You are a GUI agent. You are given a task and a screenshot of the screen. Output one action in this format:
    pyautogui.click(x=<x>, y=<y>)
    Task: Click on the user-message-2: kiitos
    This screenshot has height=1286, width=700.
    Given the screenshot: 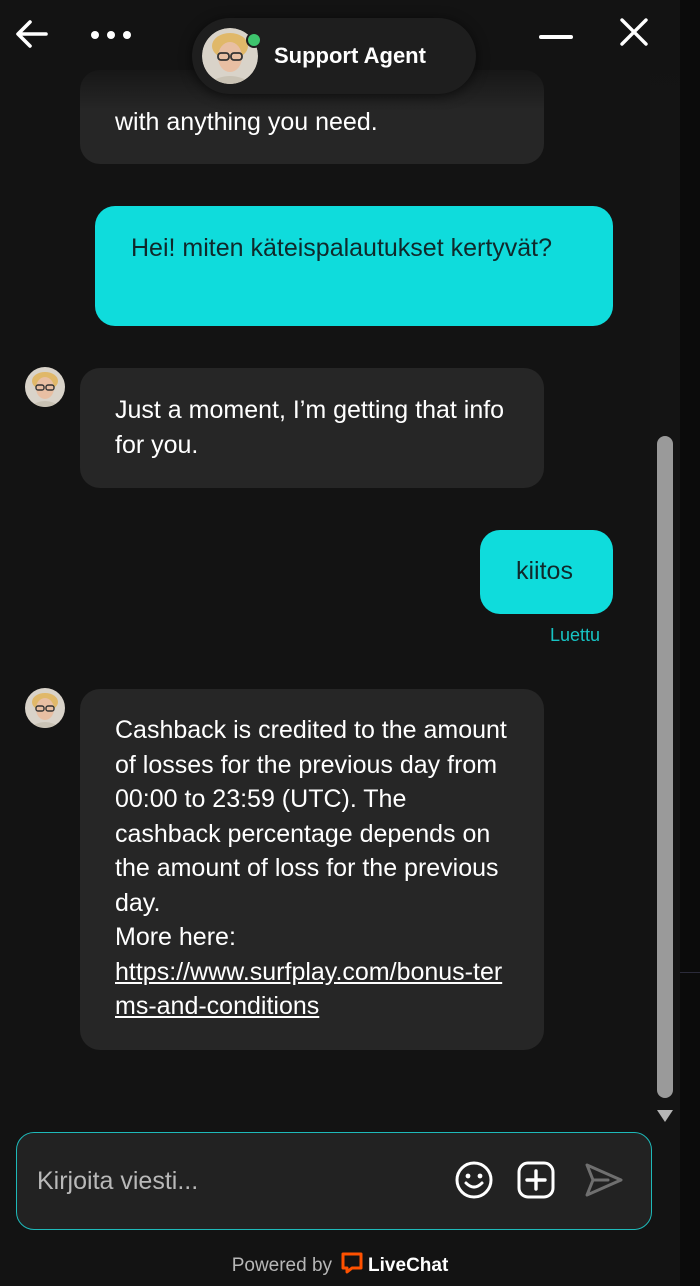 What is the action you would take?
    pyautogui.click(x=546, y=572)
    